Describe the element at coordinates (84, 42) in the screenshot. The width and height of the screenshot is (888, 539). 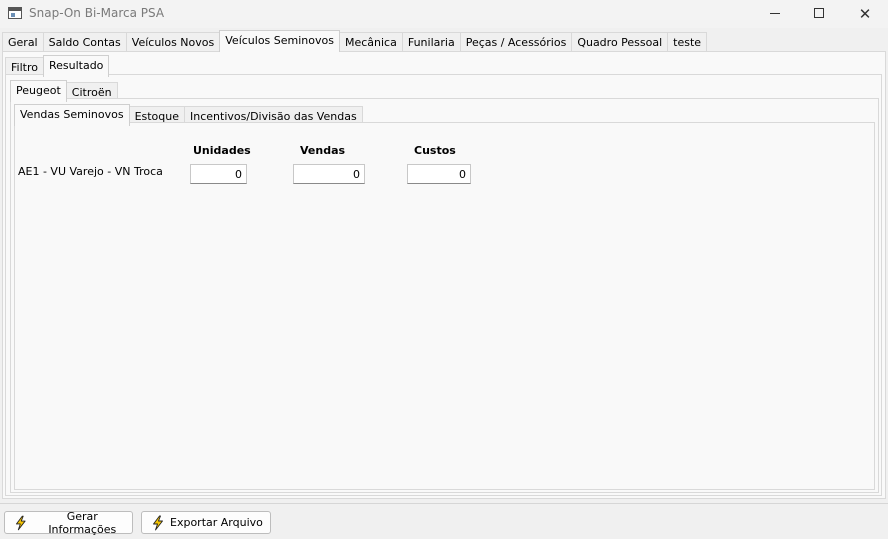
I see `tab-saldo-contas: Saldo Contas` at that location.